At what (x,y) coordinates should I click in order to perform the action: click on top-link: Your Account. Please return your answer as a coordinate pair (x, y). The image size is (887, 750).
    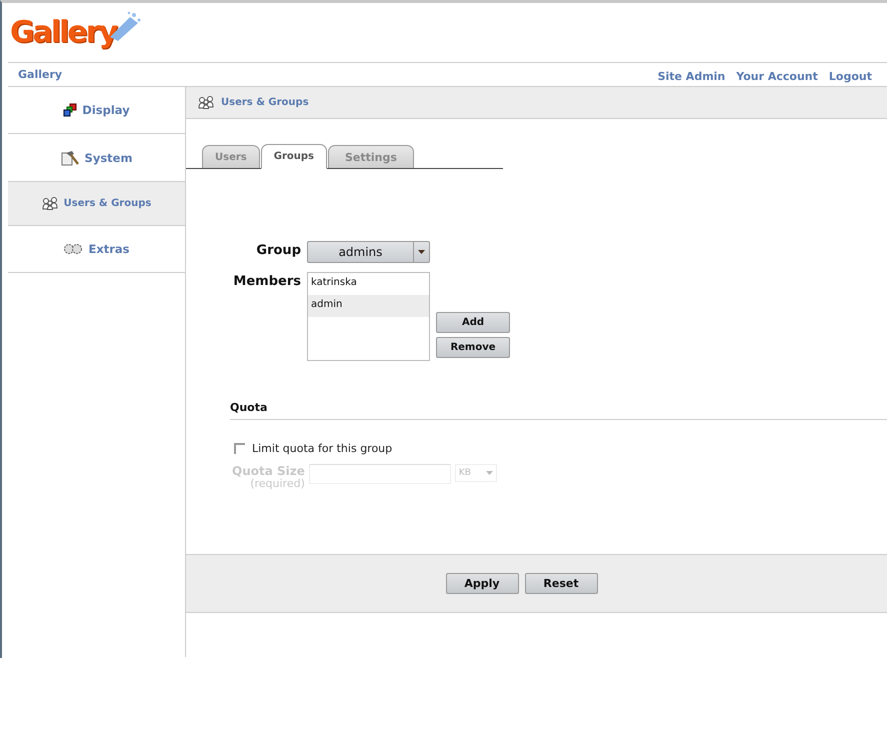
    Looking at the image, I should click on (777, 76).